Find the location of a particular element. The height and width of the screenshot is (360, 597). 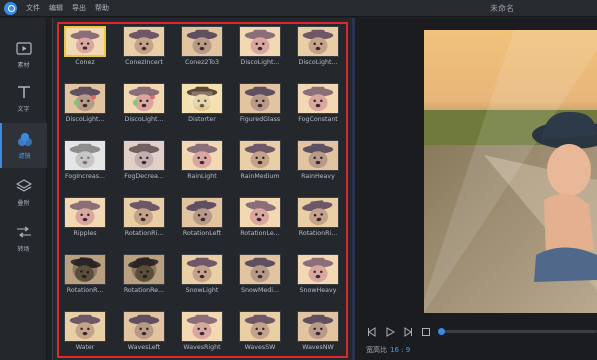

sidebar-item-label: 转场 is located at coordinates (23, 249).